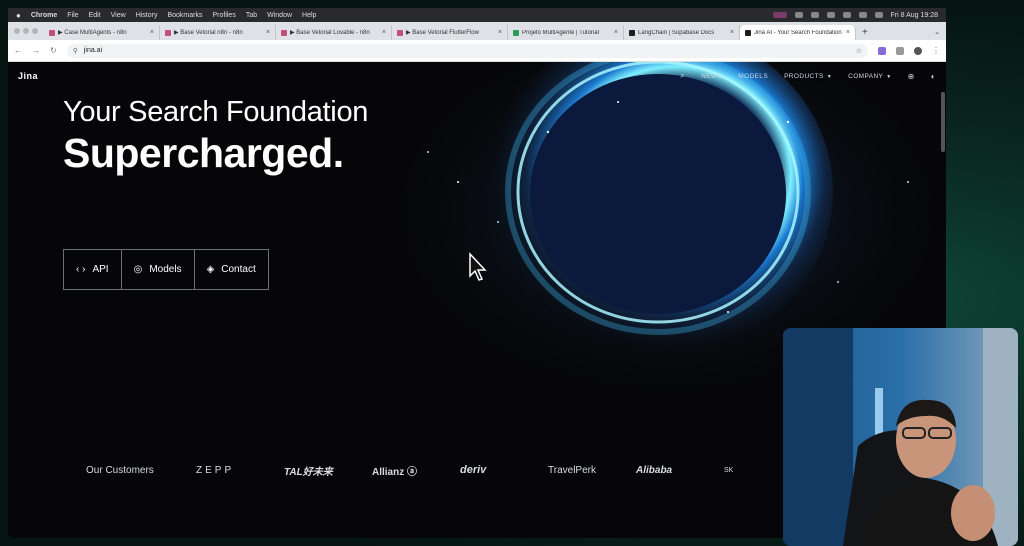 Image resolution: width=1024 pixels, height=546 pixels. I want to click on apple-icon: ●, so click(18, 15).